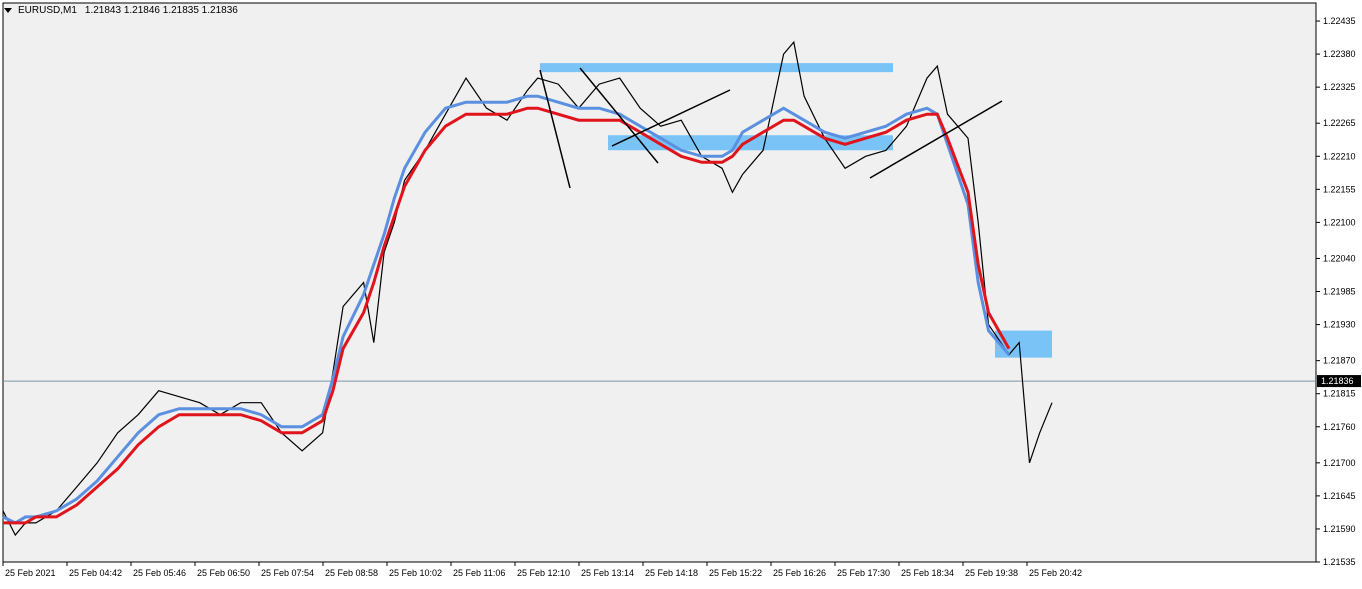 The image size is (1362, 589). I want to click on x-tick-label: 25 Feb 17:30, so click(863, 573).